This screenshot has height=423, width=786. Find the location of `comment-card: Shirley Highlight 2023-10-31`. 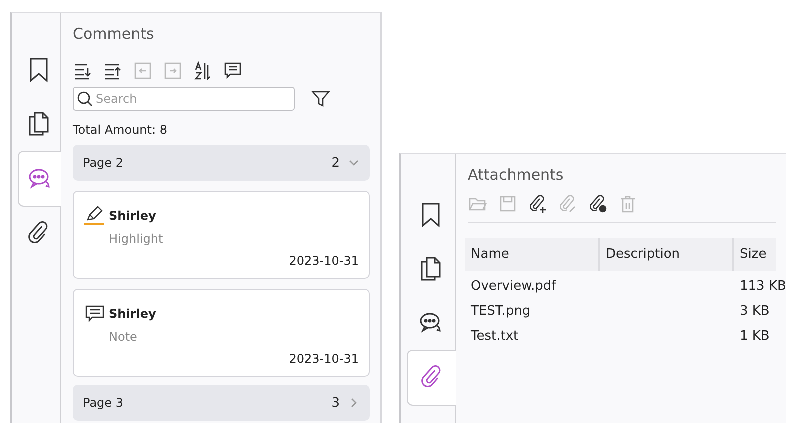

comment-card: Shirley Highlight 2023-10-31 is located at coordinates (221, 235).